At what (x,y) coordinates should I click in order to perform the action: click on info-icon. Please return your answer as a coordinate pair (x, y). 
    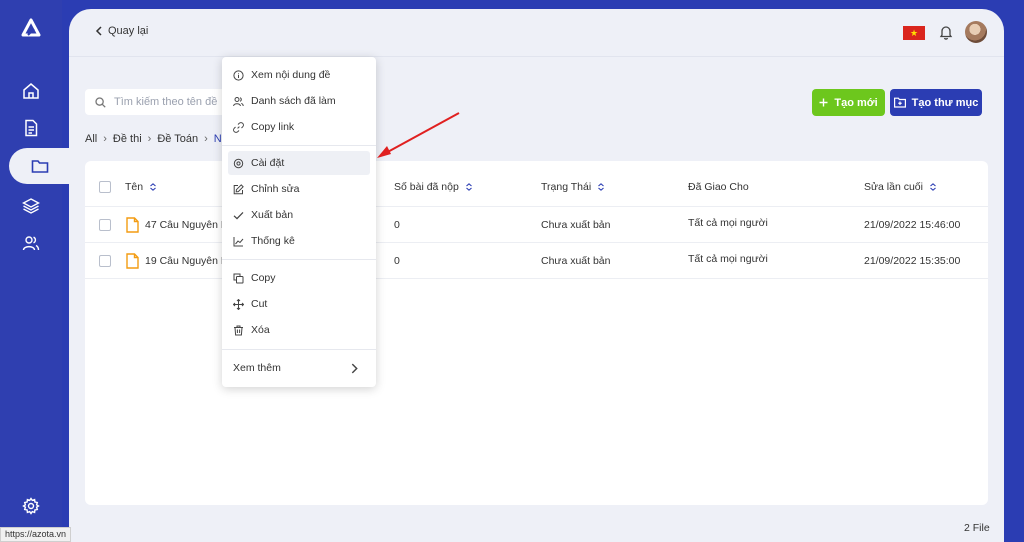
    Looking at the image, I should click on (238, 75).